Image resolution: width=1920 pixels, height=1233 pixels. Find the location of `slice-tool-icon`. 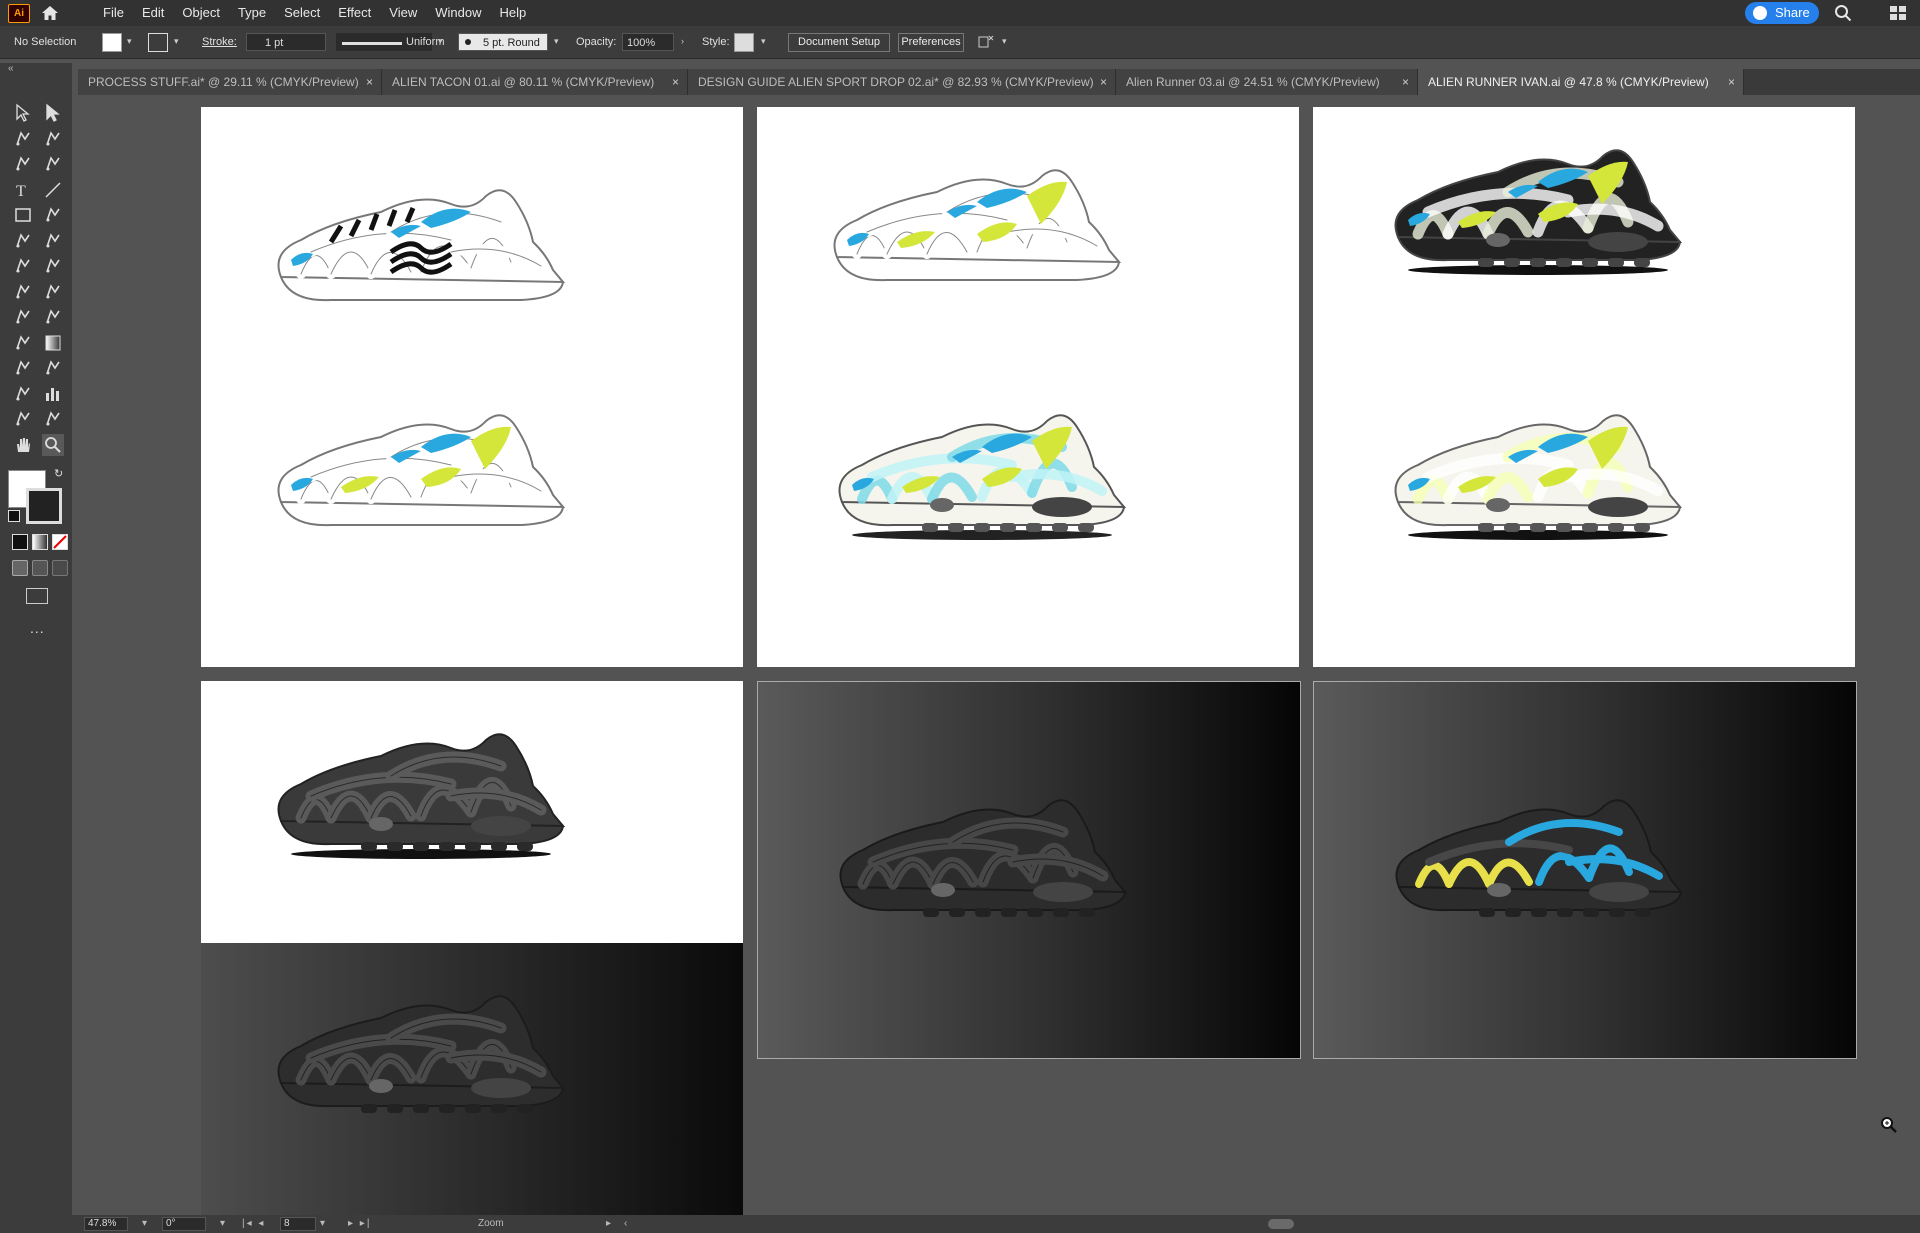

slice-tool-icon is located at coordinates (53, 419).